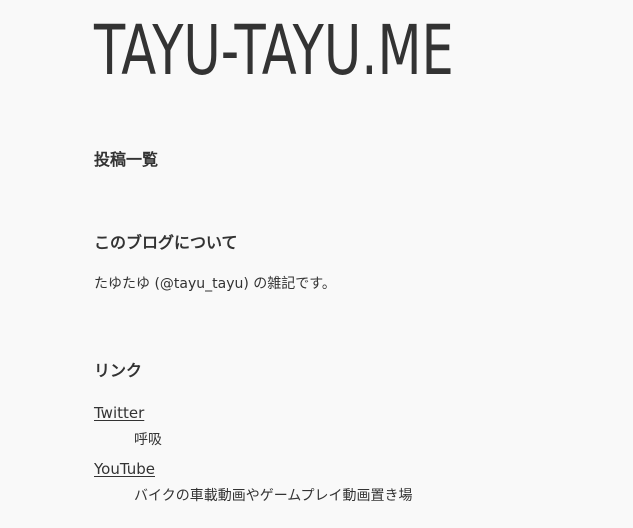 This screenshot has width=633, height=528. I want to click on links-heading: リンク, so click(118, 370).